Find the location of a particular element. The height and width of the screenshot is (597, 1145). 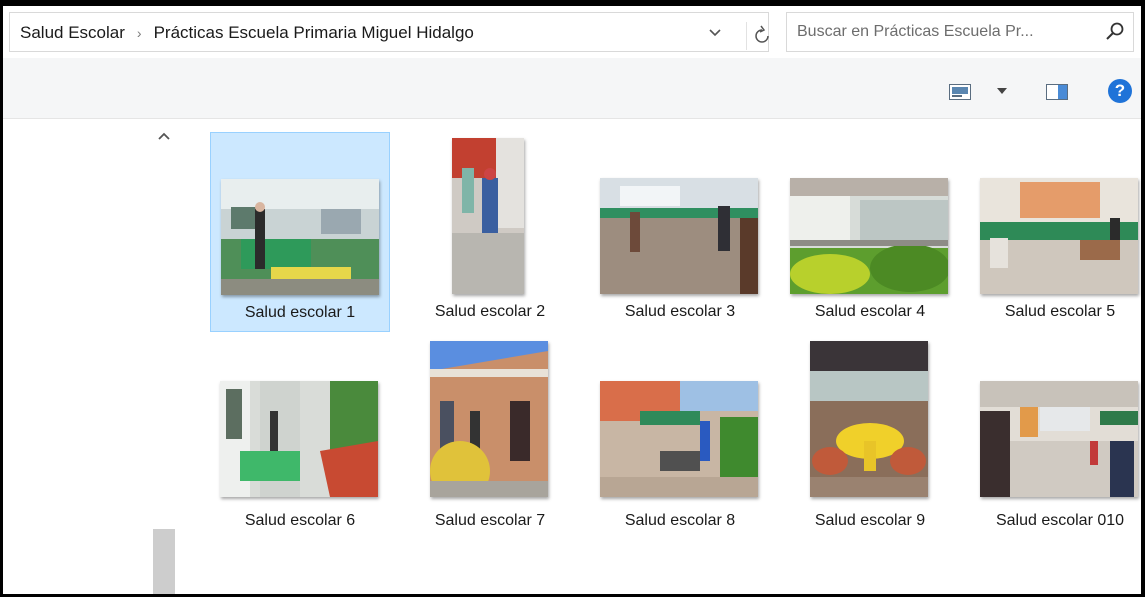

file-name: Salud escolar 8 is located at coordinates (680, 520).